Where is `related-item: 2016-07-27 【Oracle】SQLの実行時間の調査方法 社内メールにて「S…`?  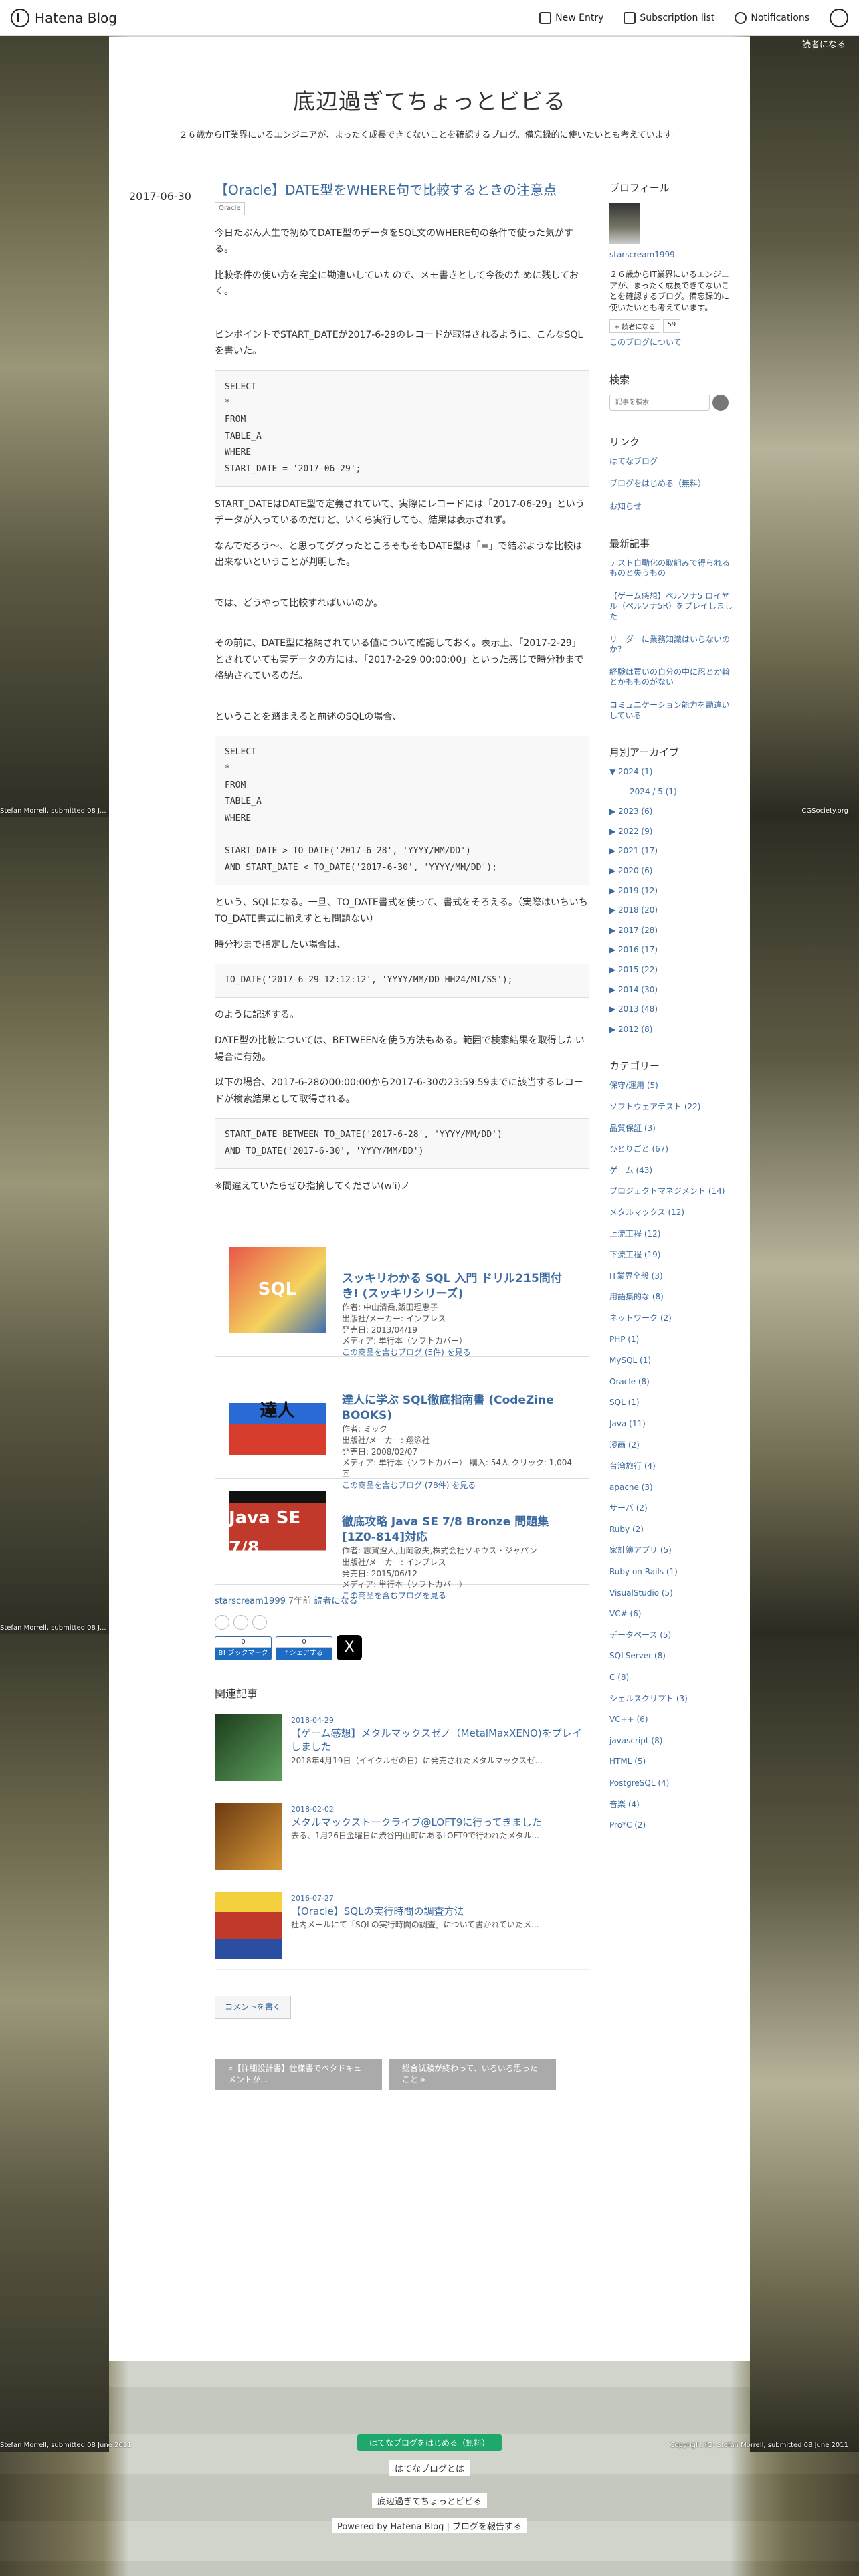
related-item: 2016-07-27 【Oracle】SQLの実行時間の調査方法 社内メールにて「S… is located at coordinates (402, 1925).